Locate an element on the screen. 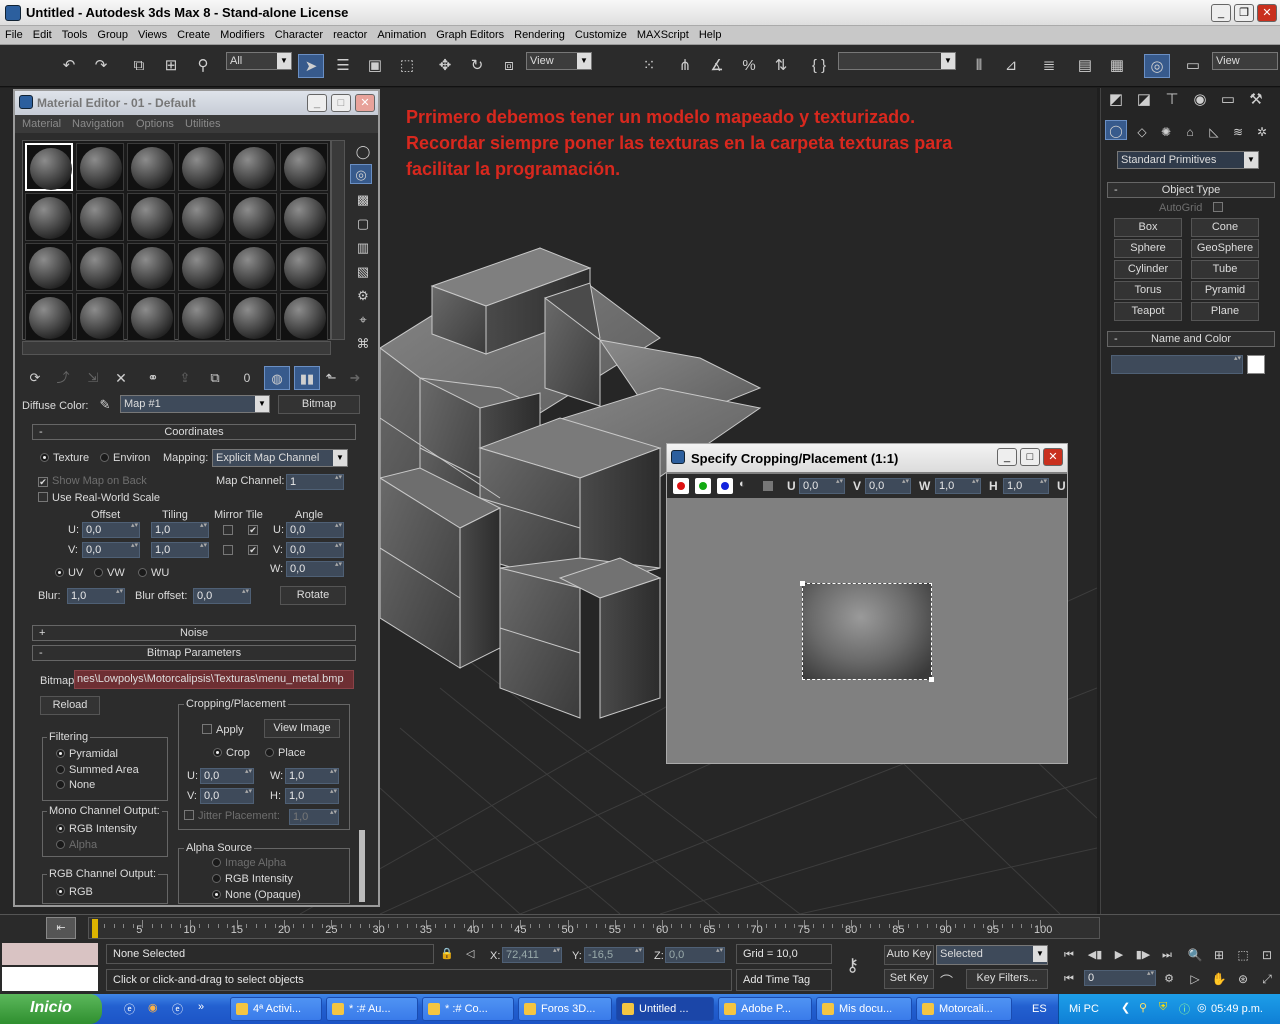 The width and height of the screenshot is (1280, 1024). render-scene-icon: ▭ is located at coordinates (1193, 66).